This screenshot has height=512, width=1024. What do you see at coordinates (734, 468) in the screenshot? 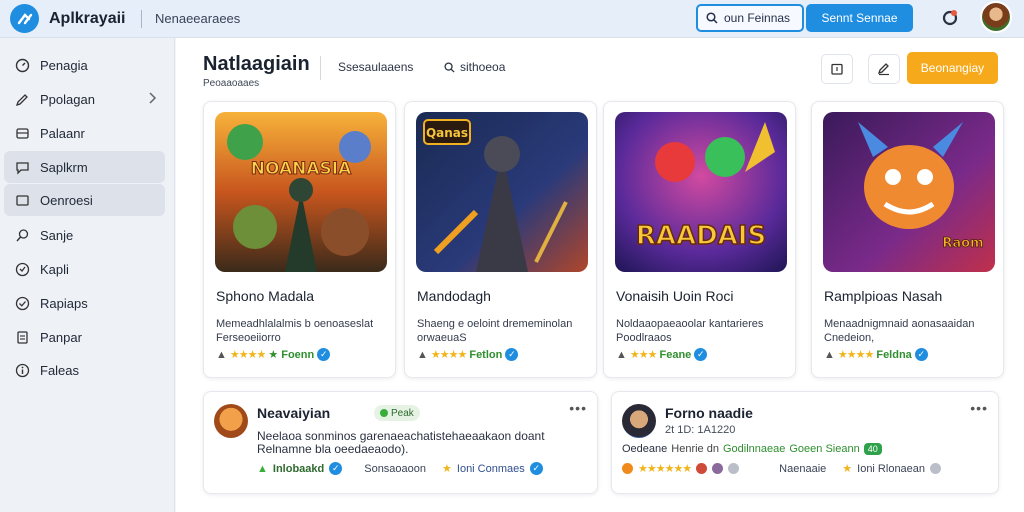
I see `share-icon` at bounding box center [734, 468].